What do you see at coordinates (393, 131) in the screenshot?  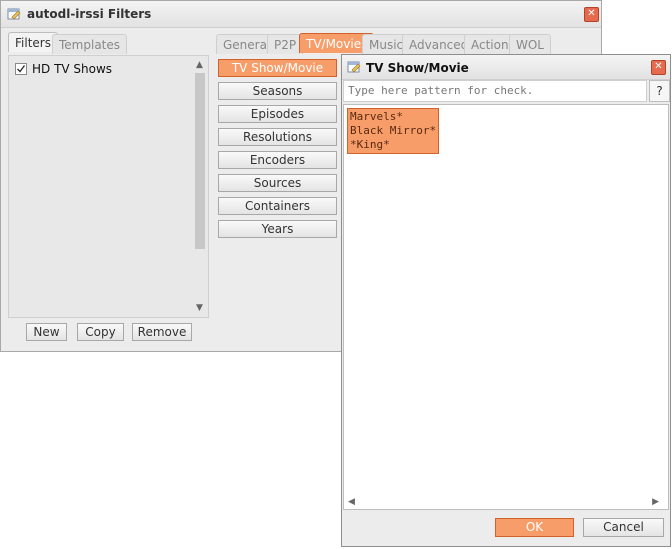 I see `pattern-text: Marvels* Black Mirror* *King*` at bounding box center [393, 131].